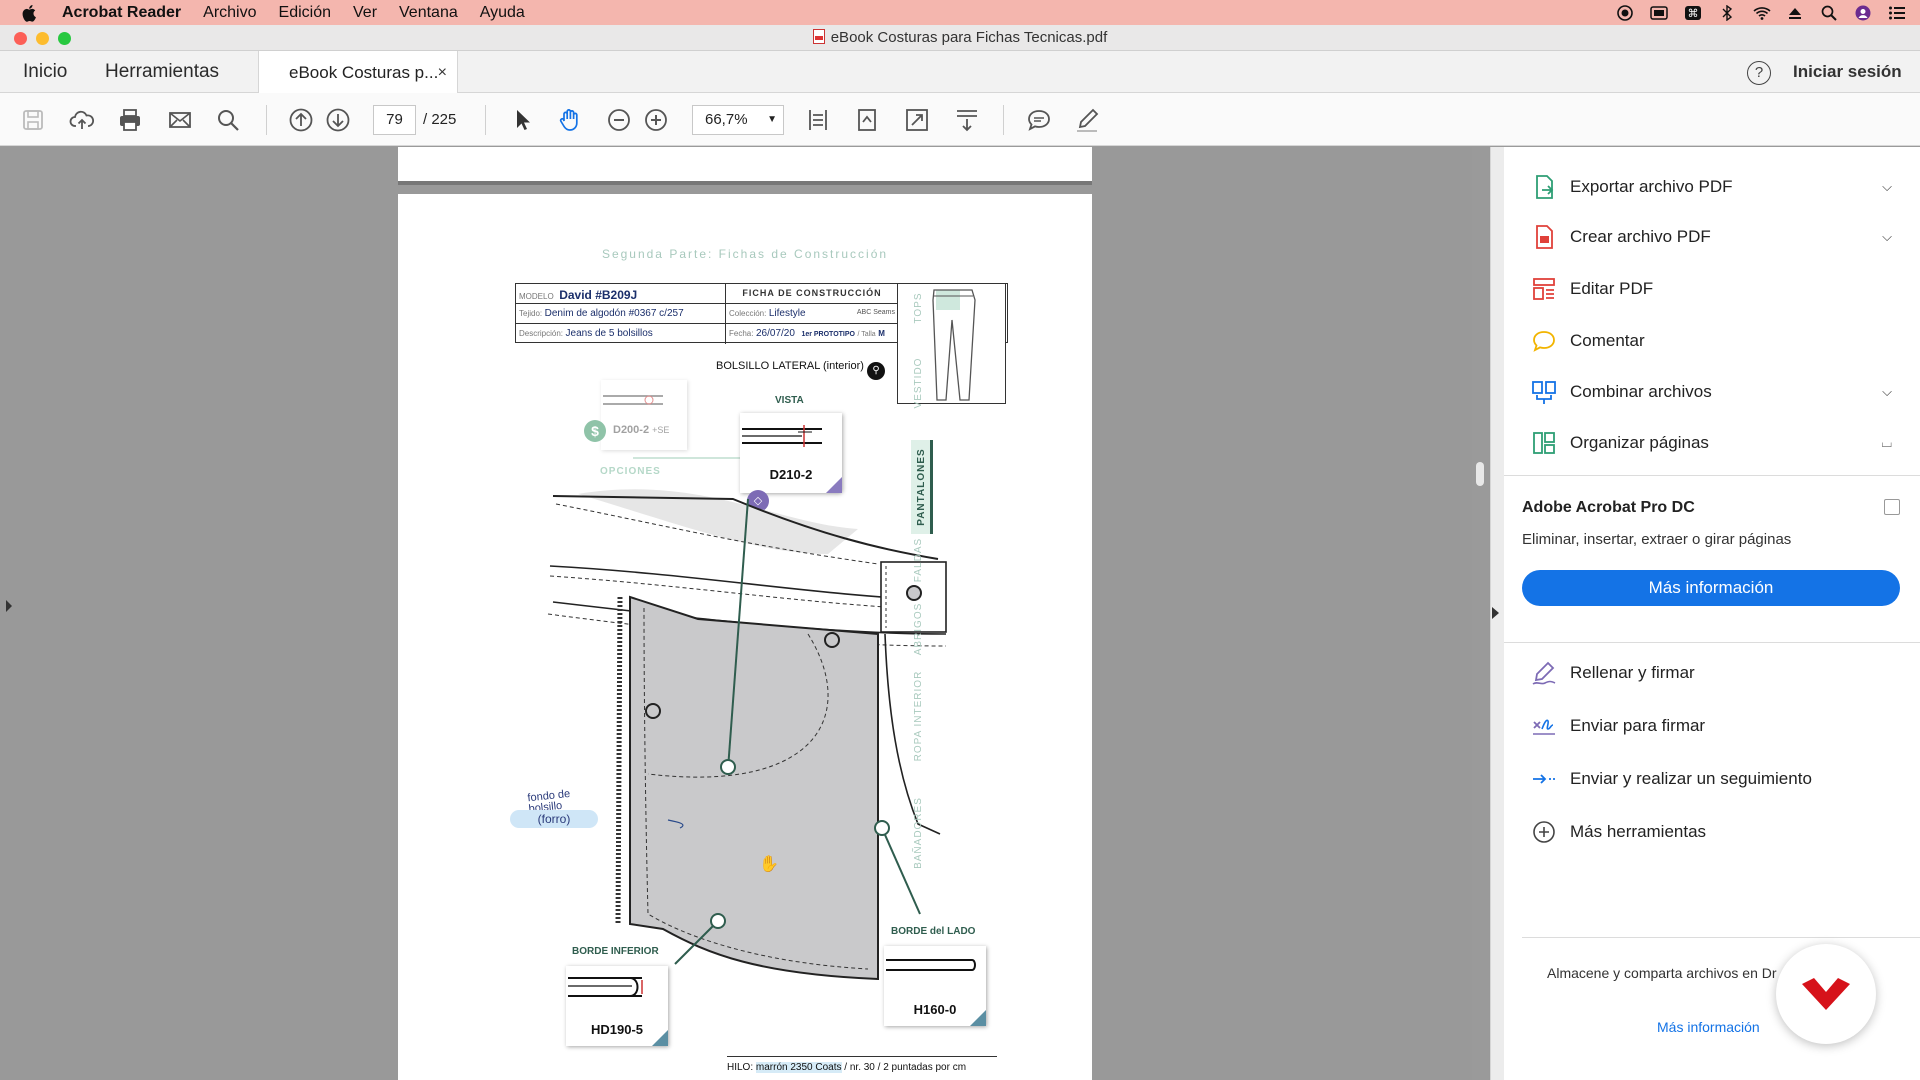 Image resolution: width=1920 pixels, height=1080 pixels. What do you see at coordinates (531, 313) in the screenshot?
I see `tejido-label: Tejido:` at bounding box center [531, 313].